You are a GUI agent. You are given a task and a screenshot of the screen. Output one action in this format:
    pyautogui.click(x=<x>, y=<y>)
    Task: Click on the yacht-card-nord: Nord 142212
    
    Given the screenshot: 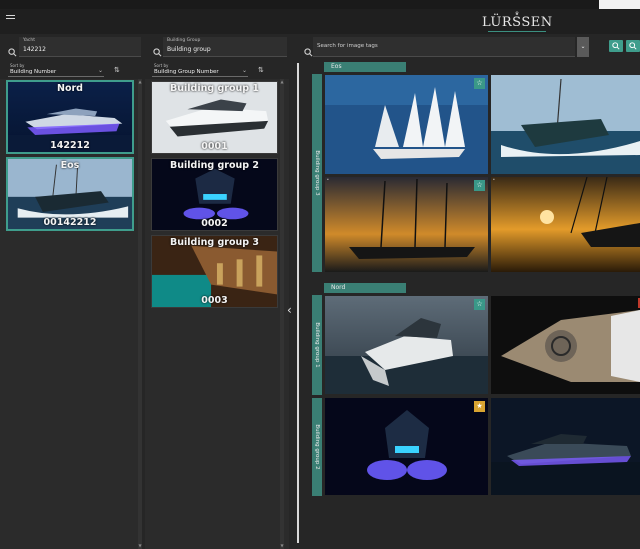 What is the action you would take?
    pyautogui.click(x=70, y=117)
    